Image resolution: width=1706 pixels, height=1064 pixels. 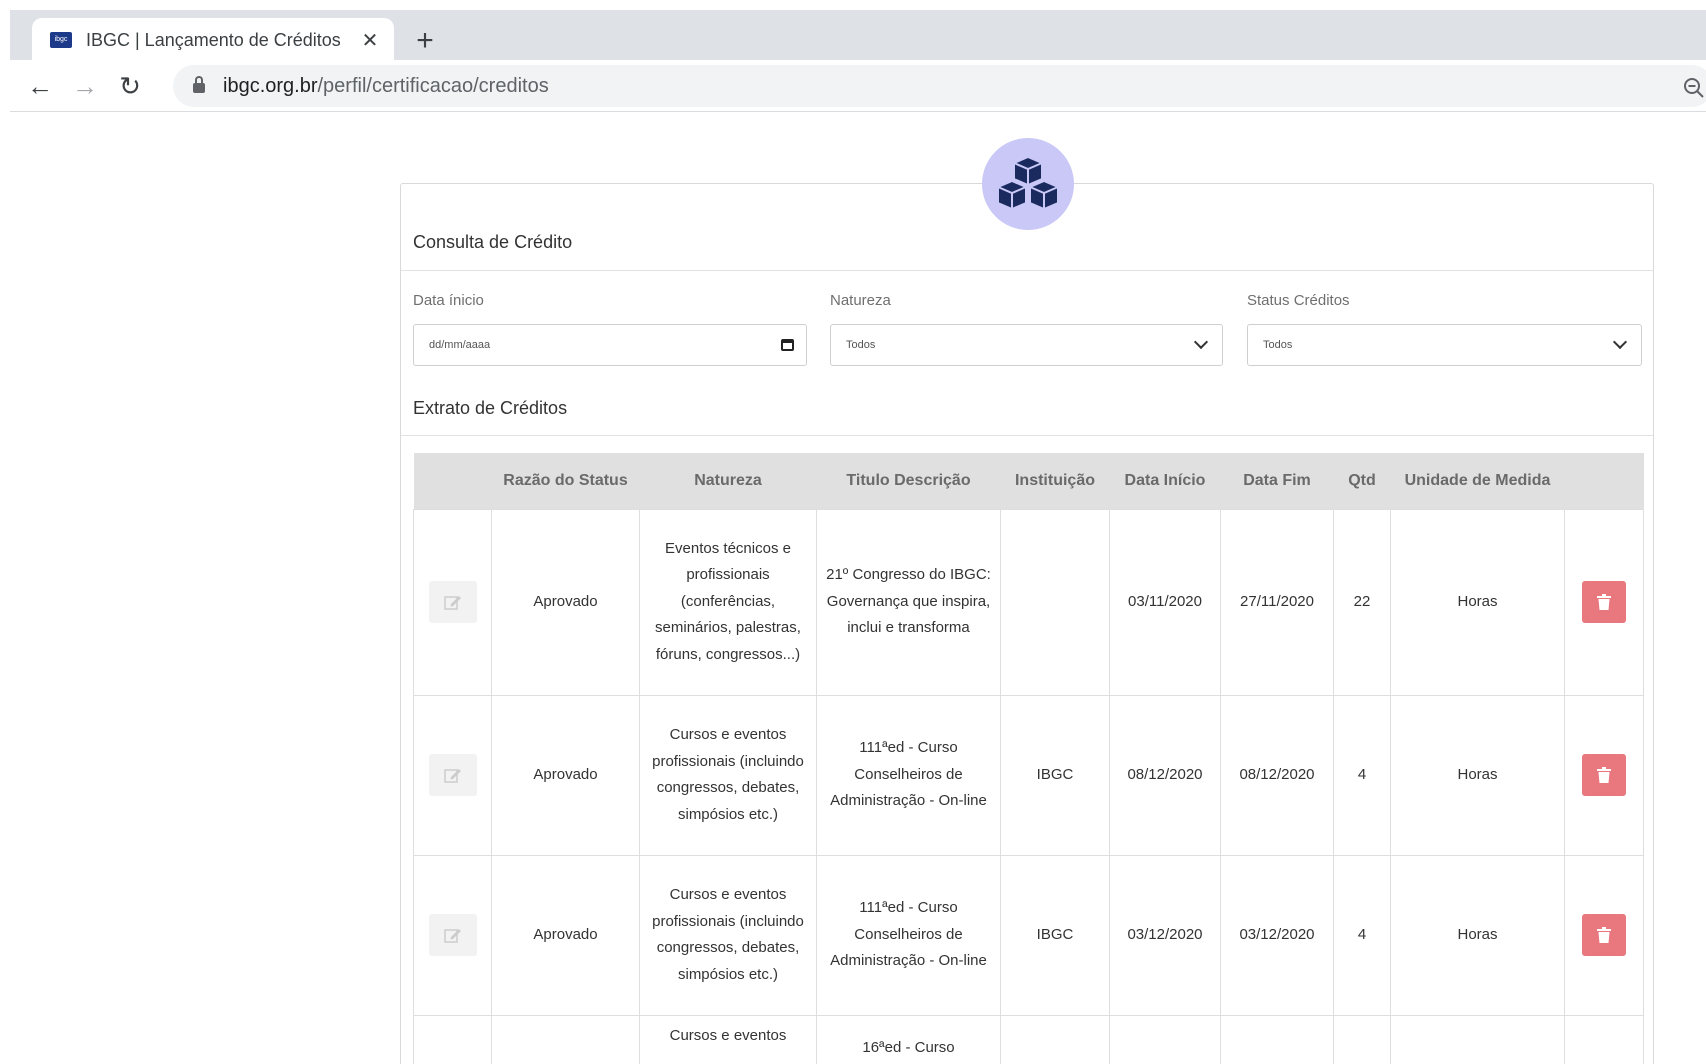 I want to click on data-fim-cell: 03/12/2020, so click(x=1277, y=935).